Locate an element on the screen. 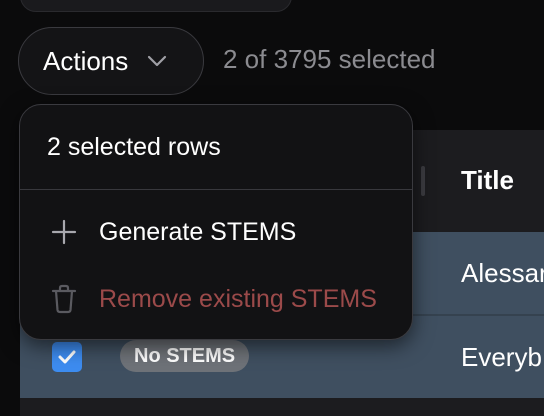  row-checkbox is located at coordinates (67, 357).